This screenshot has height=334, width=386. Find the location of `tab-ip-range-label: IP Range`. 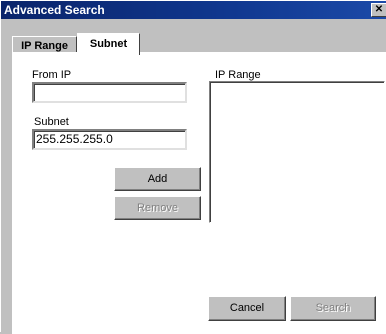

tab-ip-range-label: IP Range is located at coordinates (44, 46).